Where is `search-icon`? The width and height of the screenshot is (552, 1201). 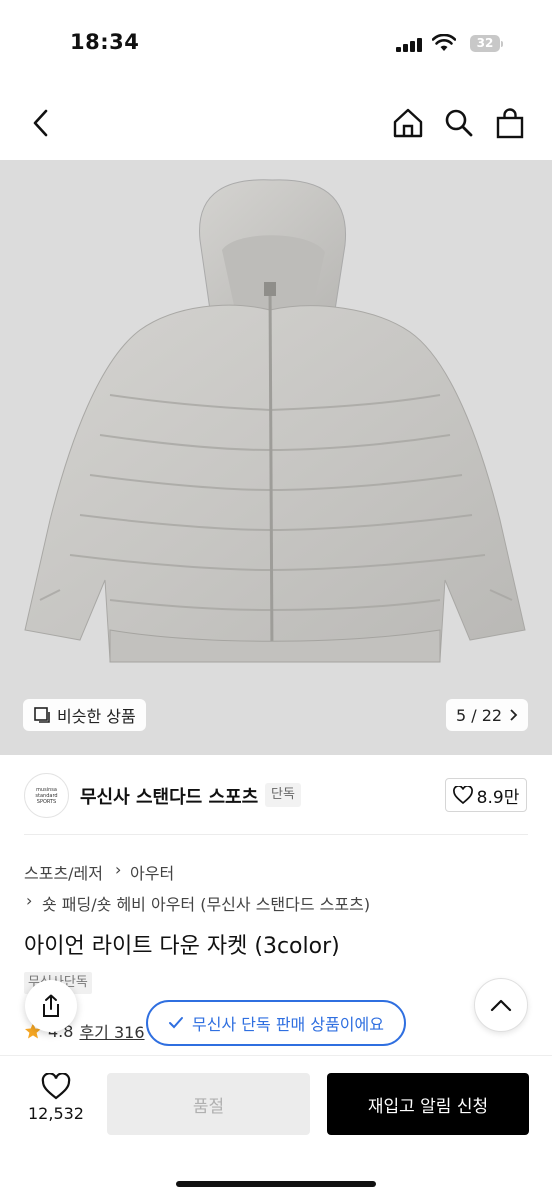 search-icon is located at coordinates (459, 123).